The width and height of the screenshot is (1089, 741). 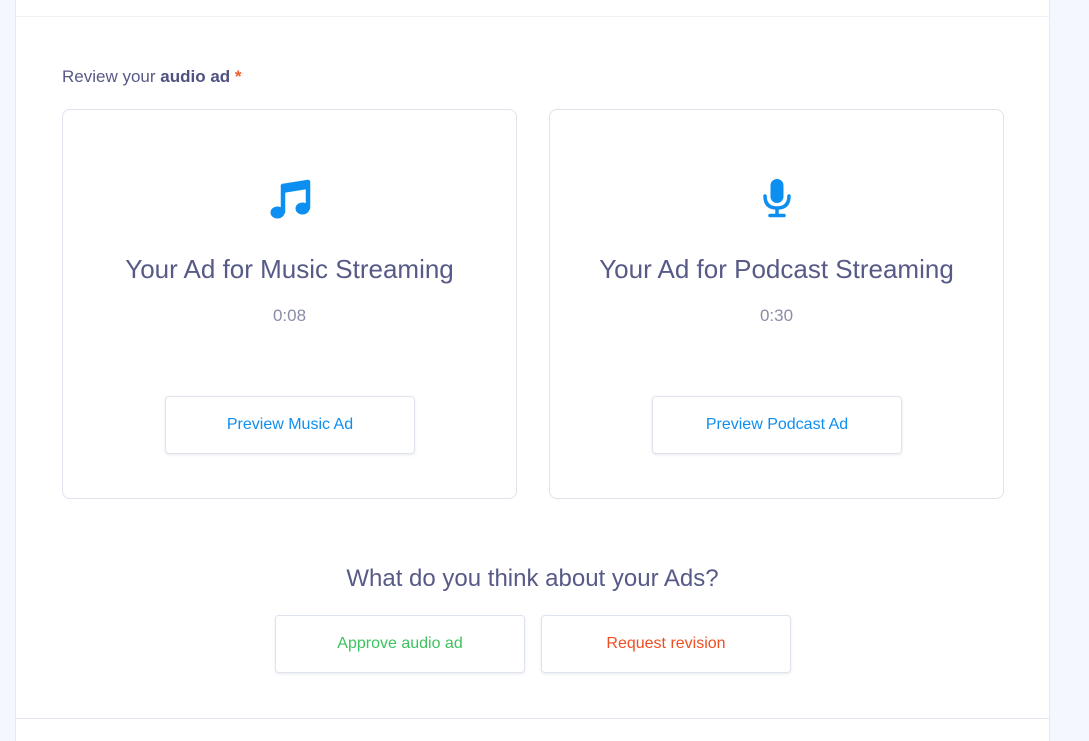 I want to click on music-ad-title: Your Ad for Music Streaming, so click(x=289, y=269).